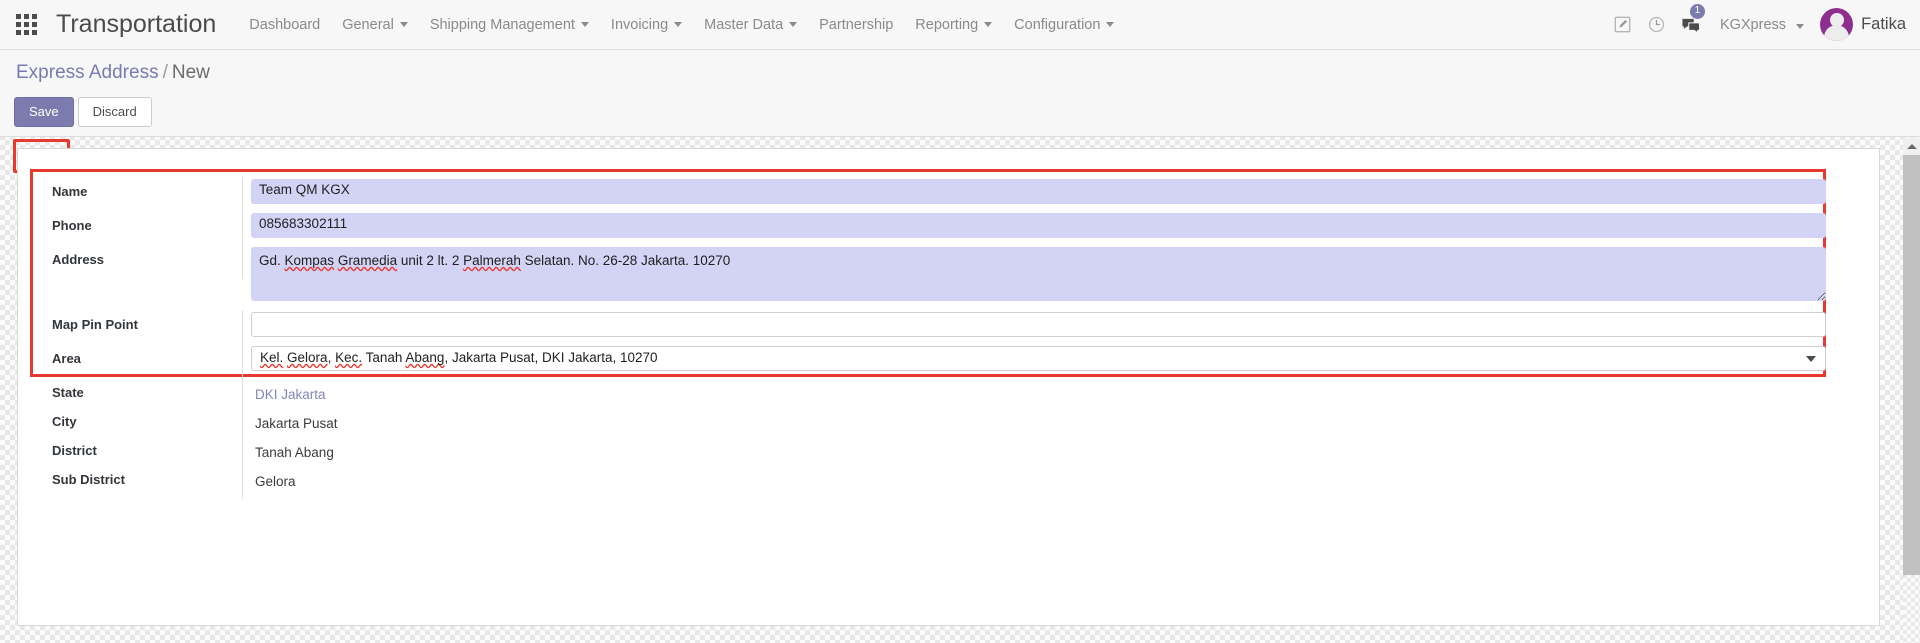  Describe the element at coordinates (367, 260) in the screenshot. I see `address-misspelled-2: Gramedia` at that location.